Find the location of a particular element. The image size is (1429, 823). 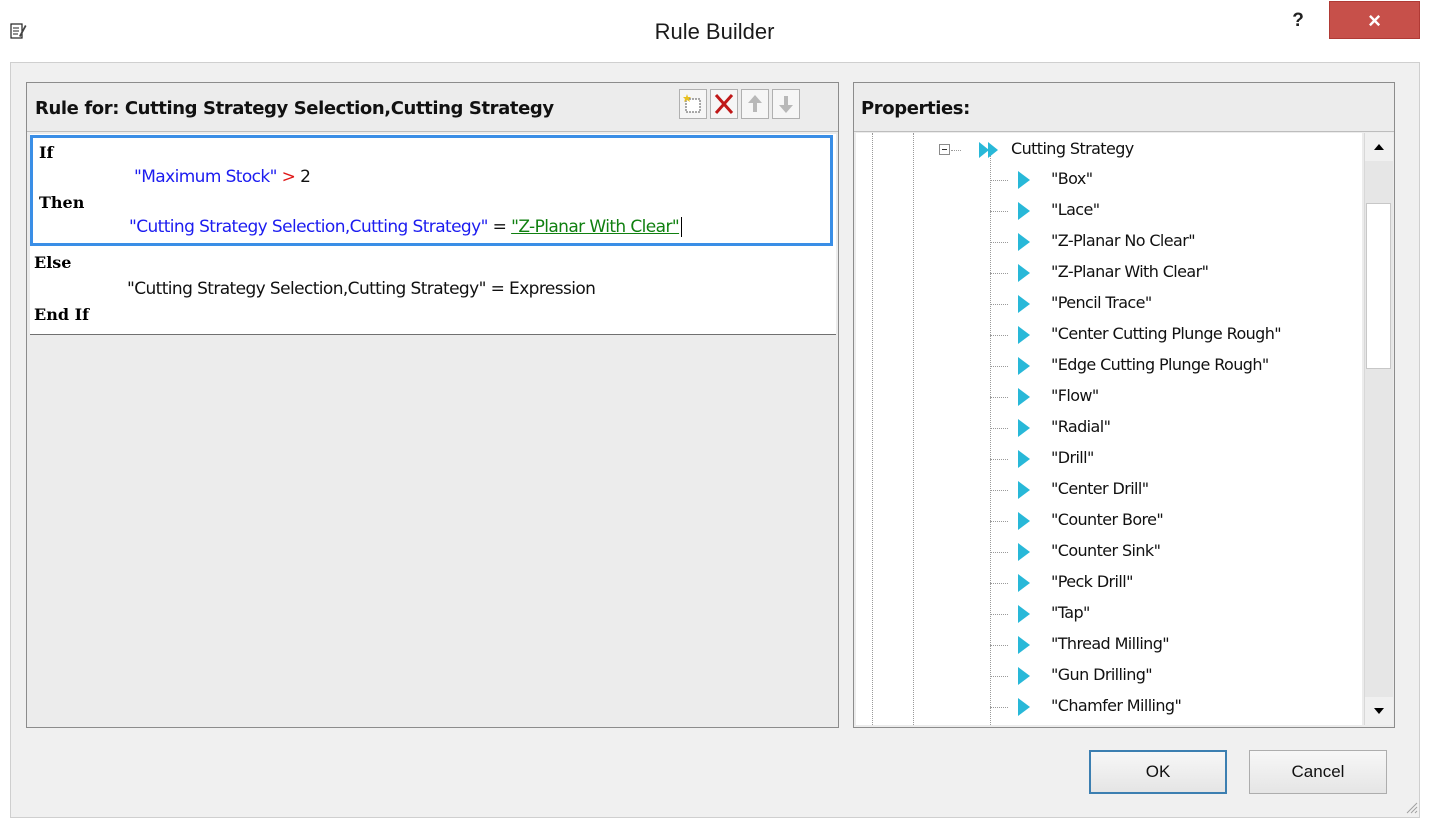

move-up-icon is located at coordinates (755, 103).